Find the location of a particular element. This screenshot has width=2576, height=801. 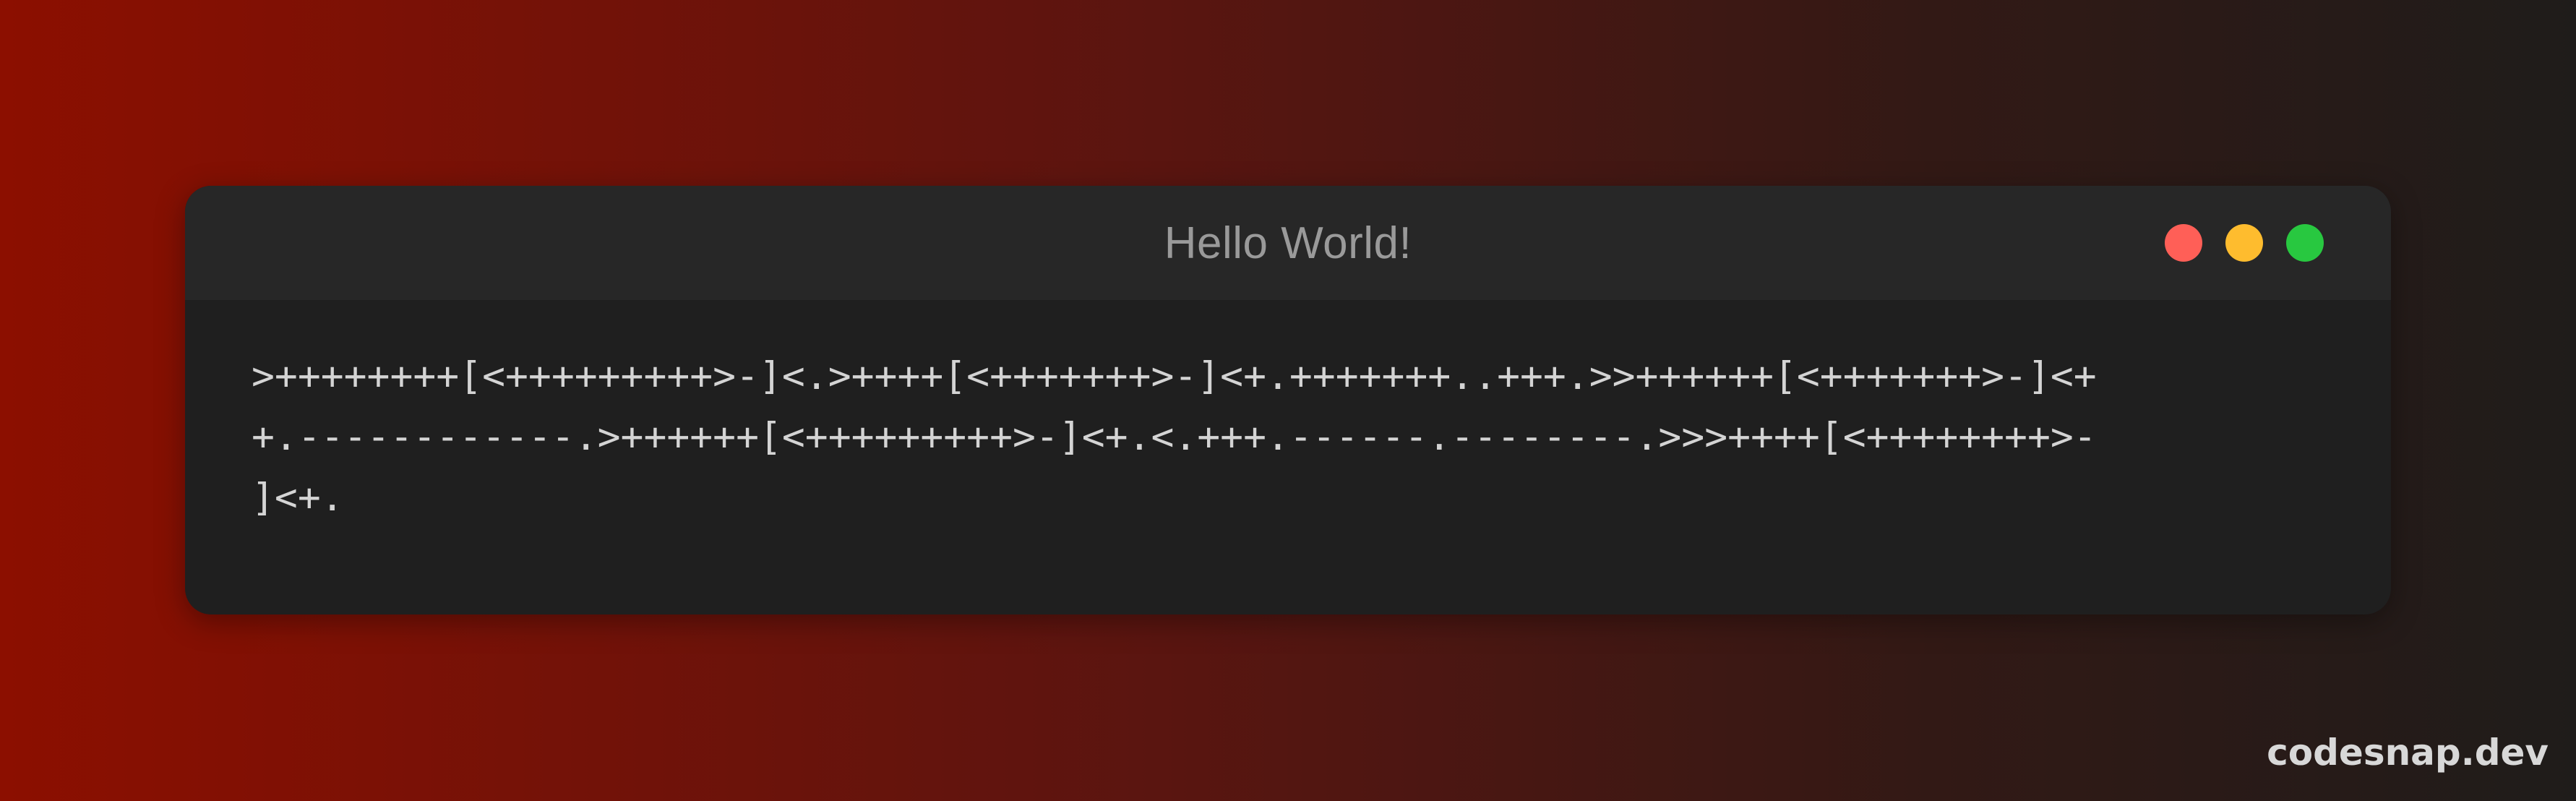

minimize-button is located at coordinates (2244, 243).